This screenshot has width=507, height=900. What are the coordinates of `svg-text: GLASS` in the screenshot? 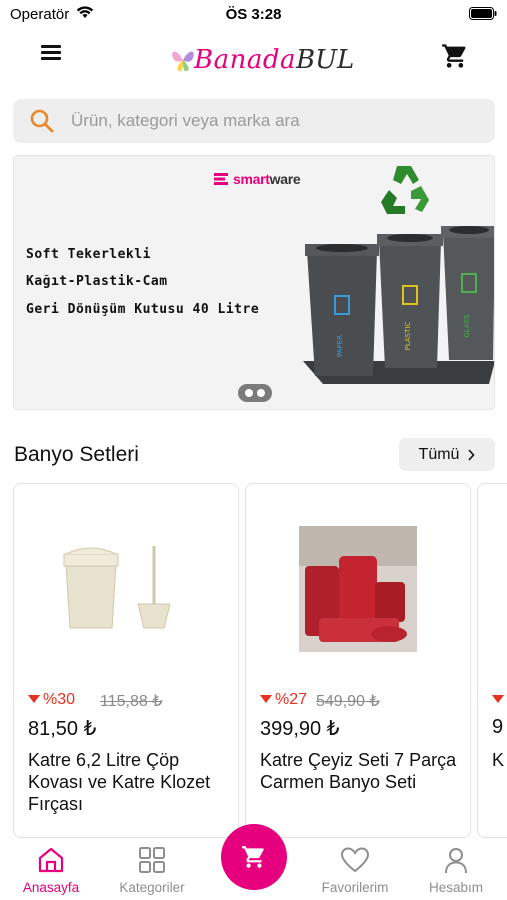 It's located at (467, 326).